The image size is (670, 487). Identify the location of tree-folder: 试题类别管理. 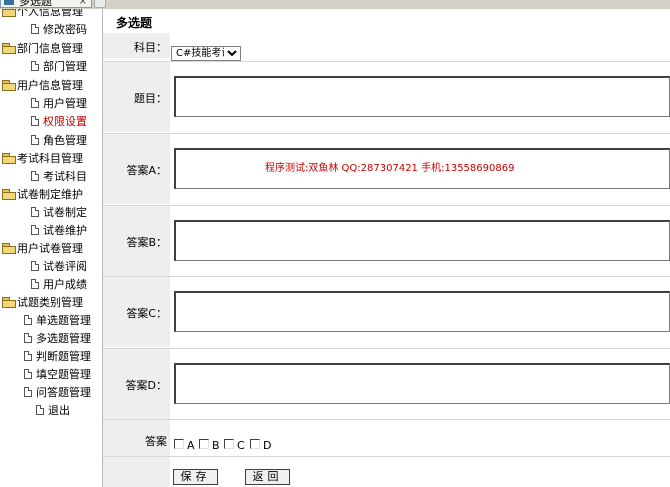
(42, 303).